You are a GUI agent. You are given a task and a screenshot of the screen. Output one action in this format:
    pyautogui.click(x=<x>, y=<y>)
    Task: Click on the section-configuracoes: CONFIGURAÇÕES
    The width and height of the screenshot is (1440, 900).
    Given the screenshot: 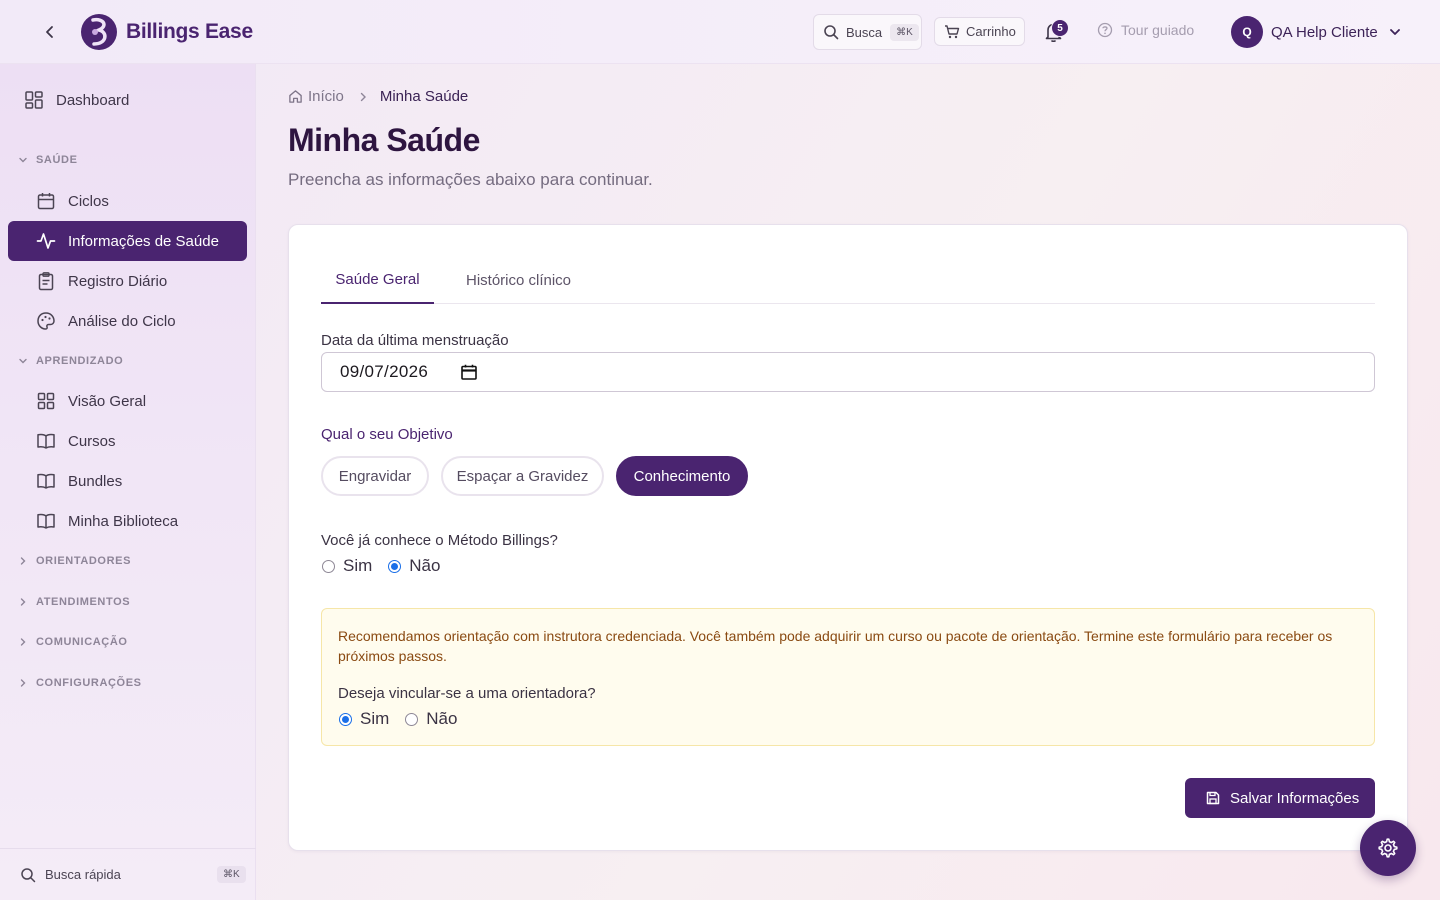 What is the action you would take?
    pyautogui.click(x=80, y=683)
    